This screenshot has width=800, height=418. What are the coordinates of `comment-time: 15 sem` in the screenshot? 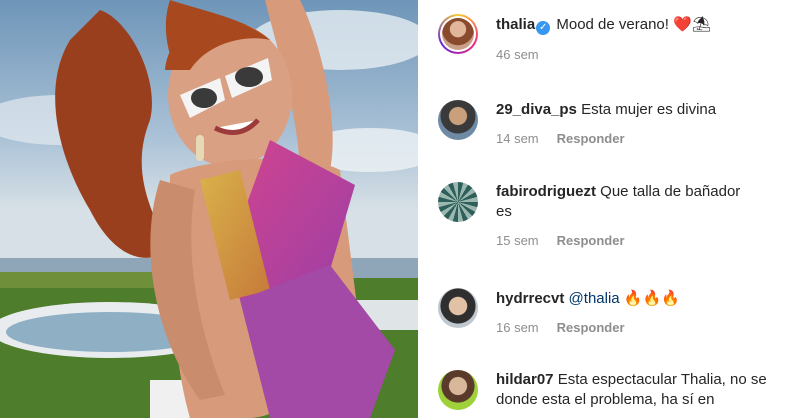 It's located at (517, 240).